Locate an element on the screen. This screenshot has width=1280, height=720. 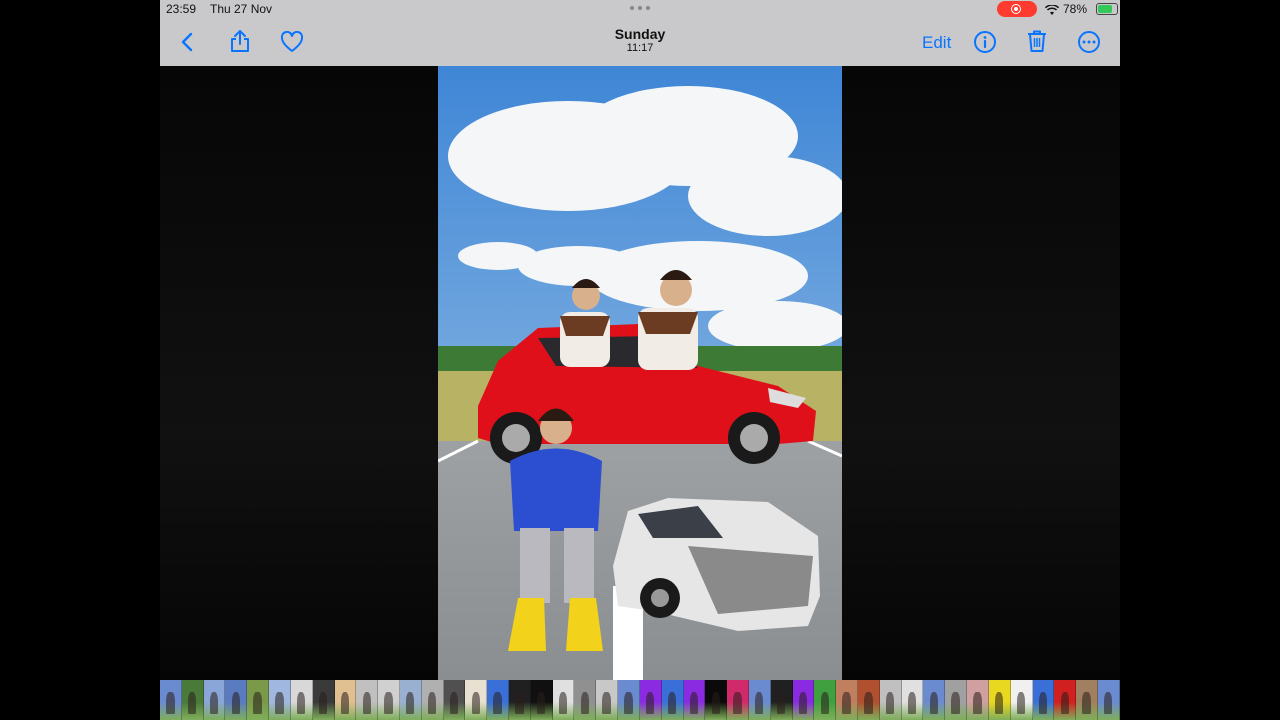
info-icon is located at coordinates (985, 42).